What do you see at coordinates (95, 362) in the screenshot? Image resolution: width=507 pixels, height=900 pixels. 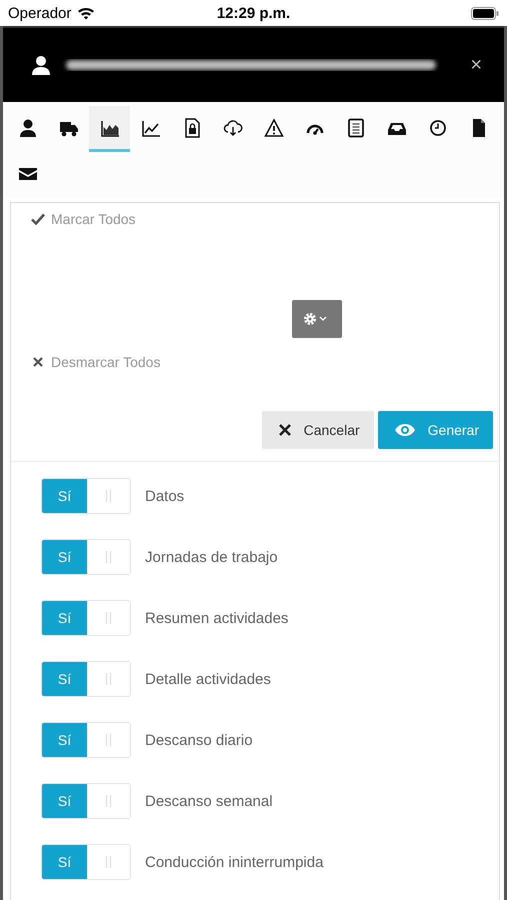 I see `deselect-all-link: Desmarcar Todos` at bounding box center [95, 362].